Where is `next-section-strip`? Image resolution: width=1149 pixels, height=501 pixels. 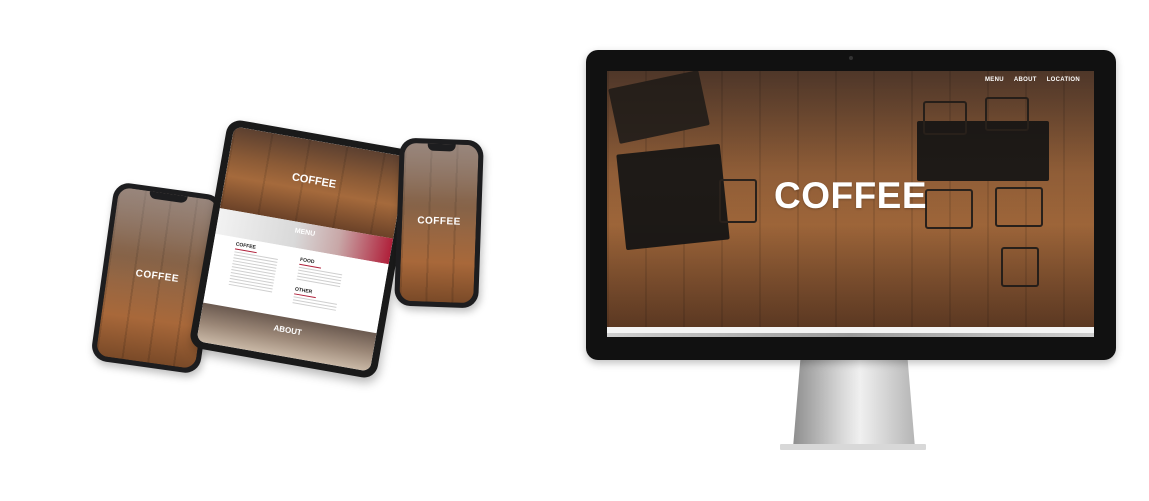
next-section-strip is located at coordinates (850, 332).